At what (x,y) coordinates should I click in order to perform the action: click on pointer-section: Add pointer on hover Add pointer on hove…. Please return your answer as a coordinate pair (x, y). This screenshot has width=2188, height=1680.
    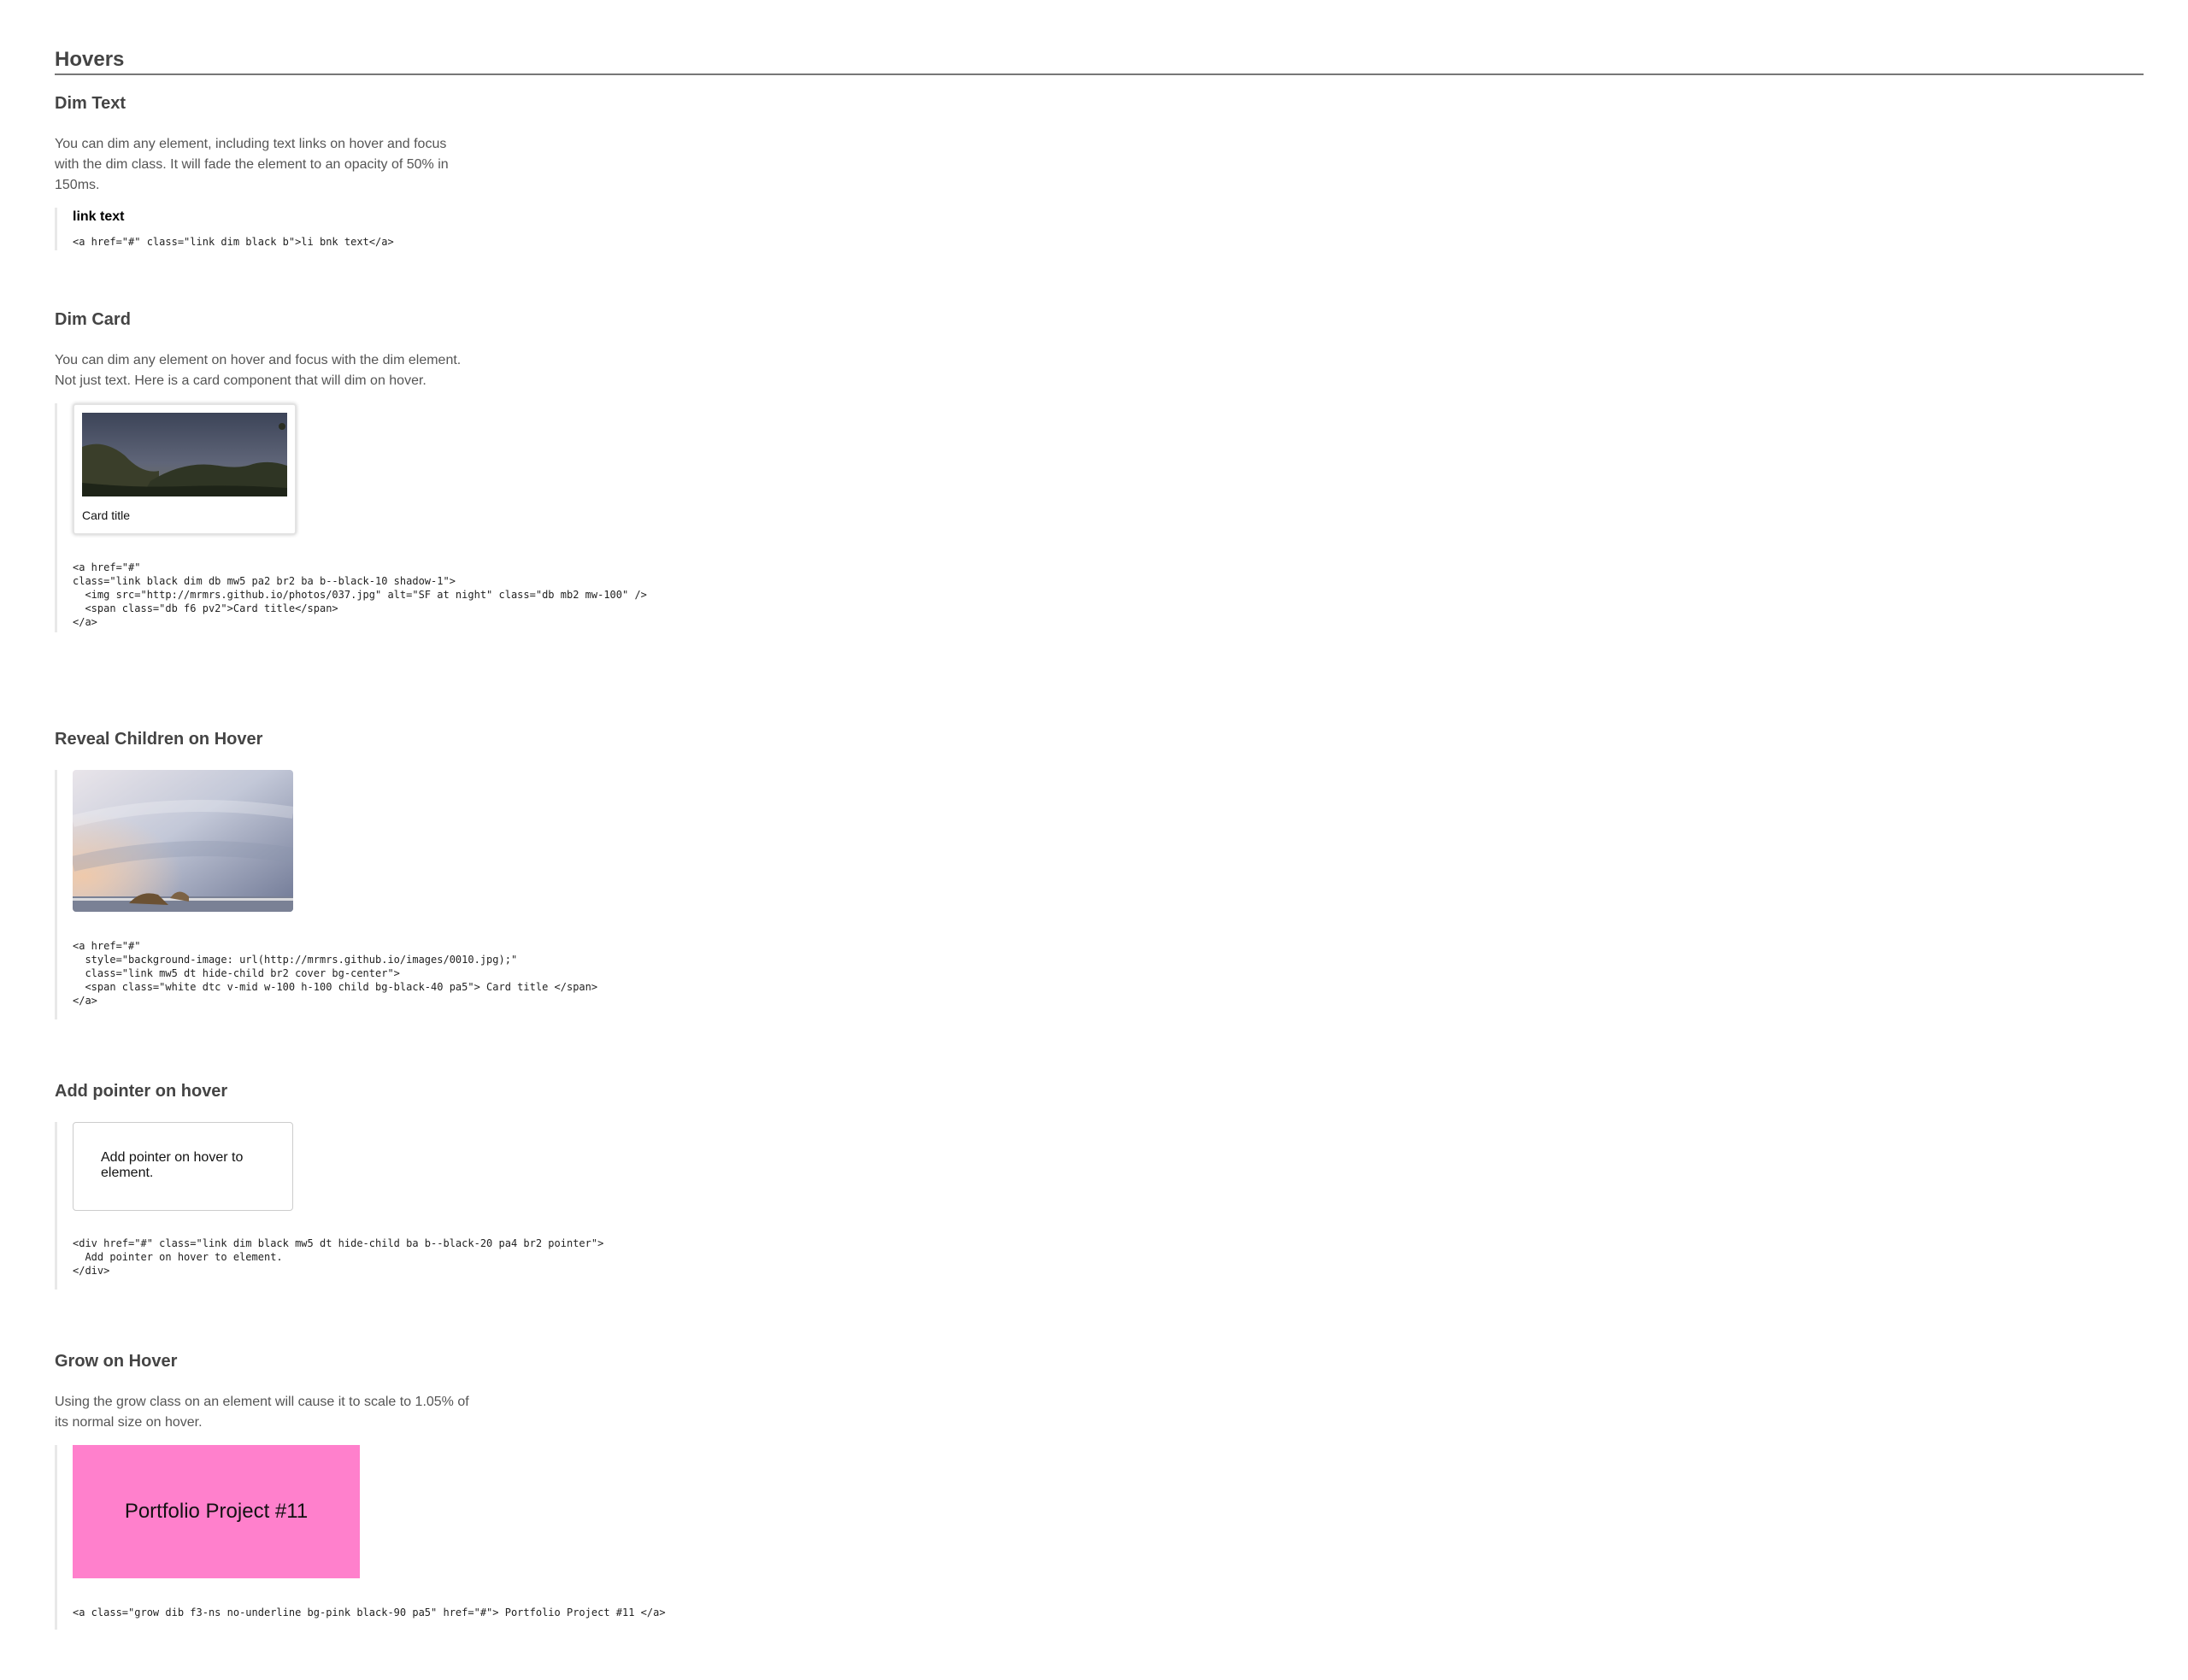
    Looking at the image, I should click on (482, 1185).